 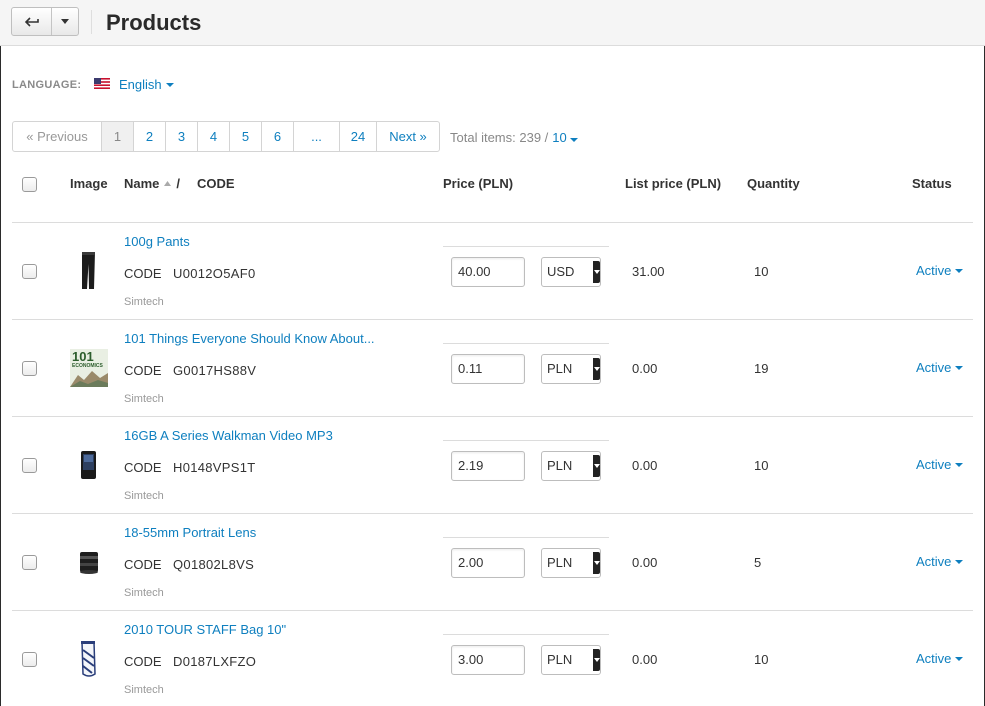 What do you see at coordinates (214, 564) in the screenshot?
I see `product-code: Q01802L8VS` at bounding box center [214, 564].